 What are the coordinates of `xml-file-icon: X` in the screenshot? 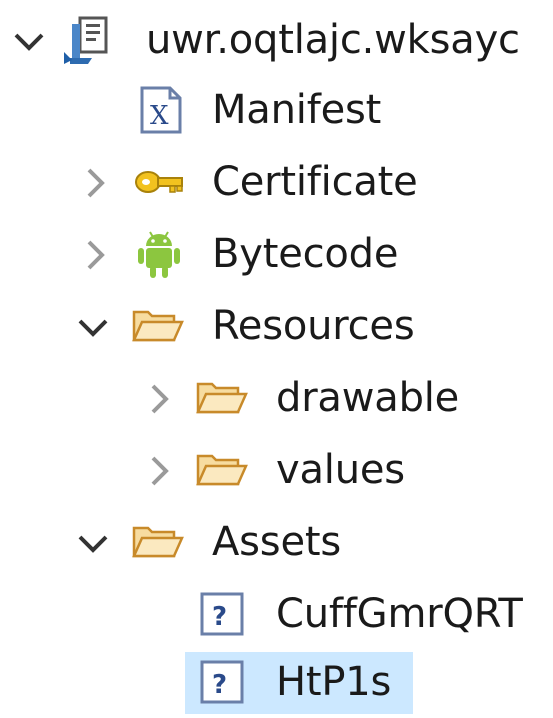 It's located at (161, 110).